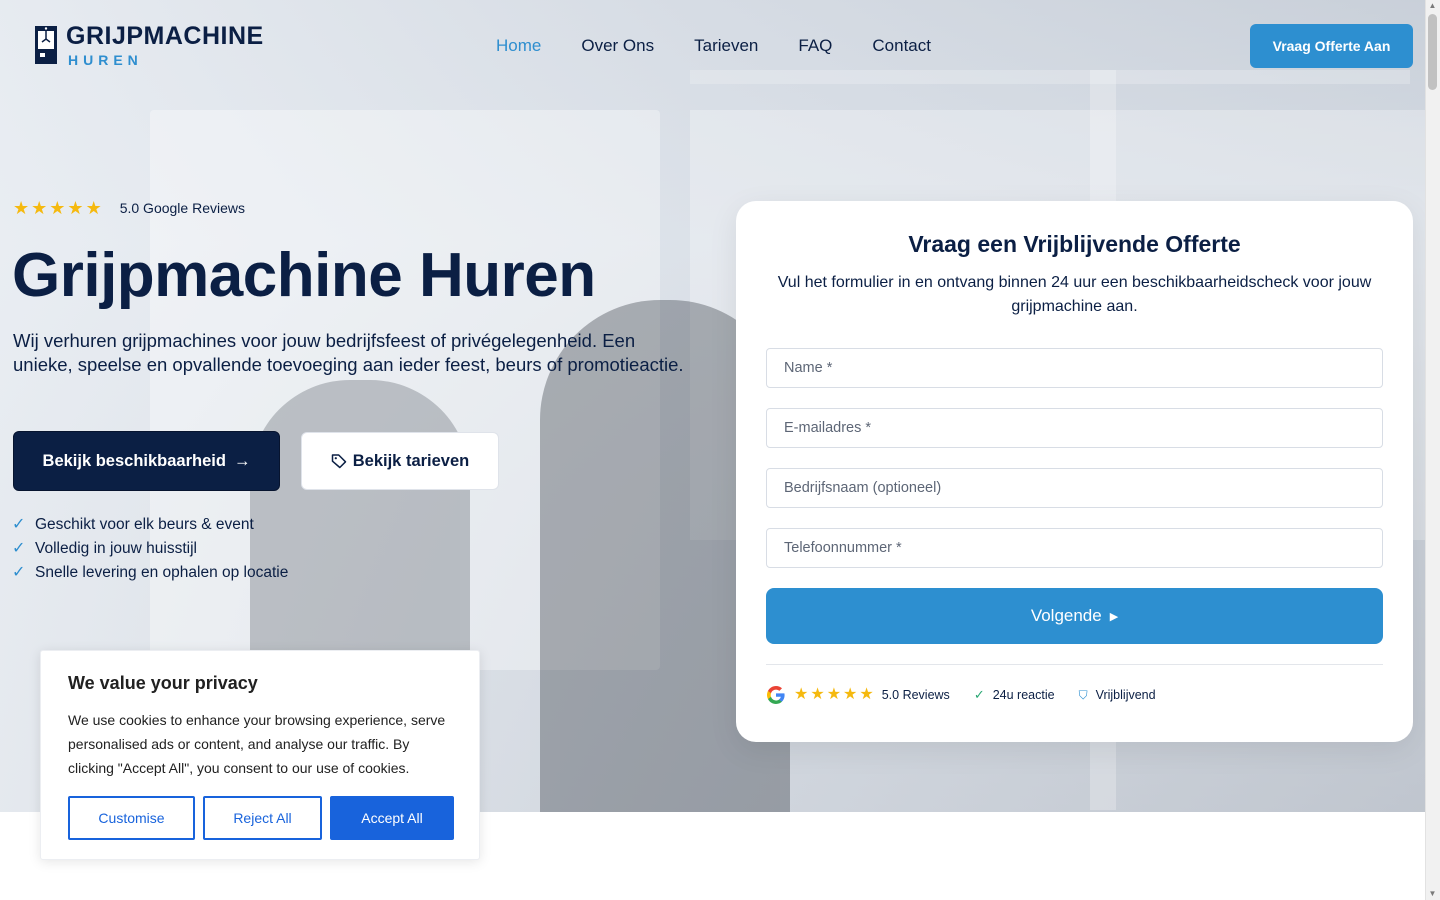 This screenshot has height=900, width=1440. I want to click on scroll-down-icon: ▼, so click(1432, 894).